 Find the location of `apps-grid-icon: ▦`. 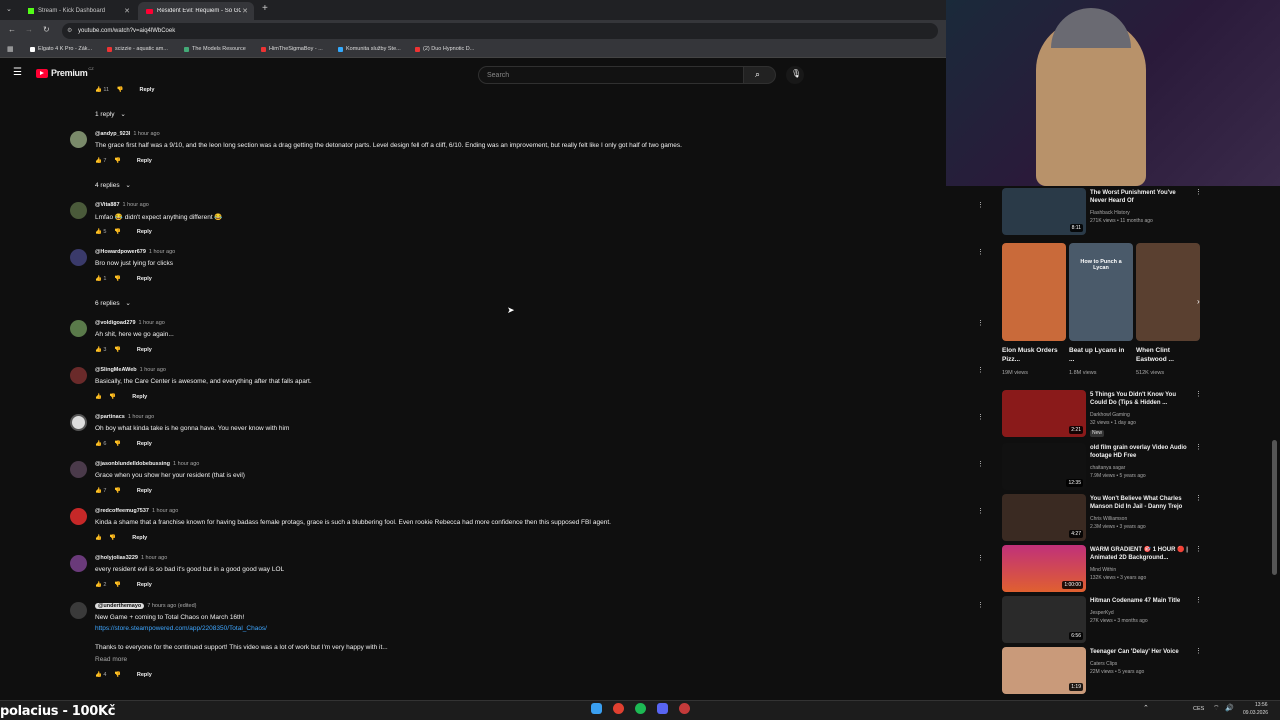

apps-grid-icon: ▦ is located at coordinates (10, 49).